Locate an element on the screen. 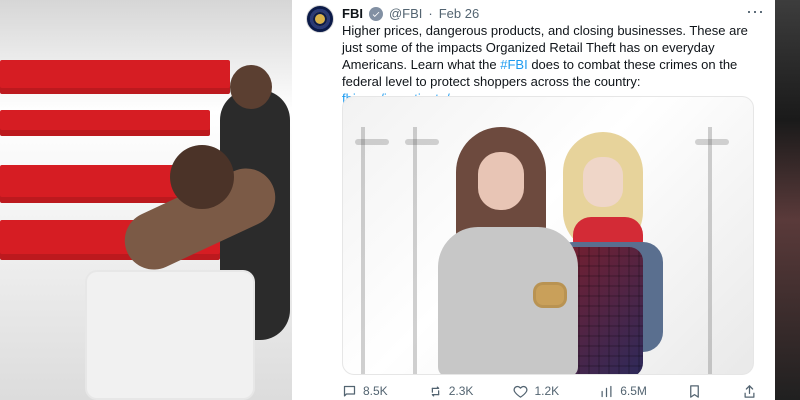 This screenshot has height=400, width=800. hashtag-link: #FBI is located at coordinates (513, 64).